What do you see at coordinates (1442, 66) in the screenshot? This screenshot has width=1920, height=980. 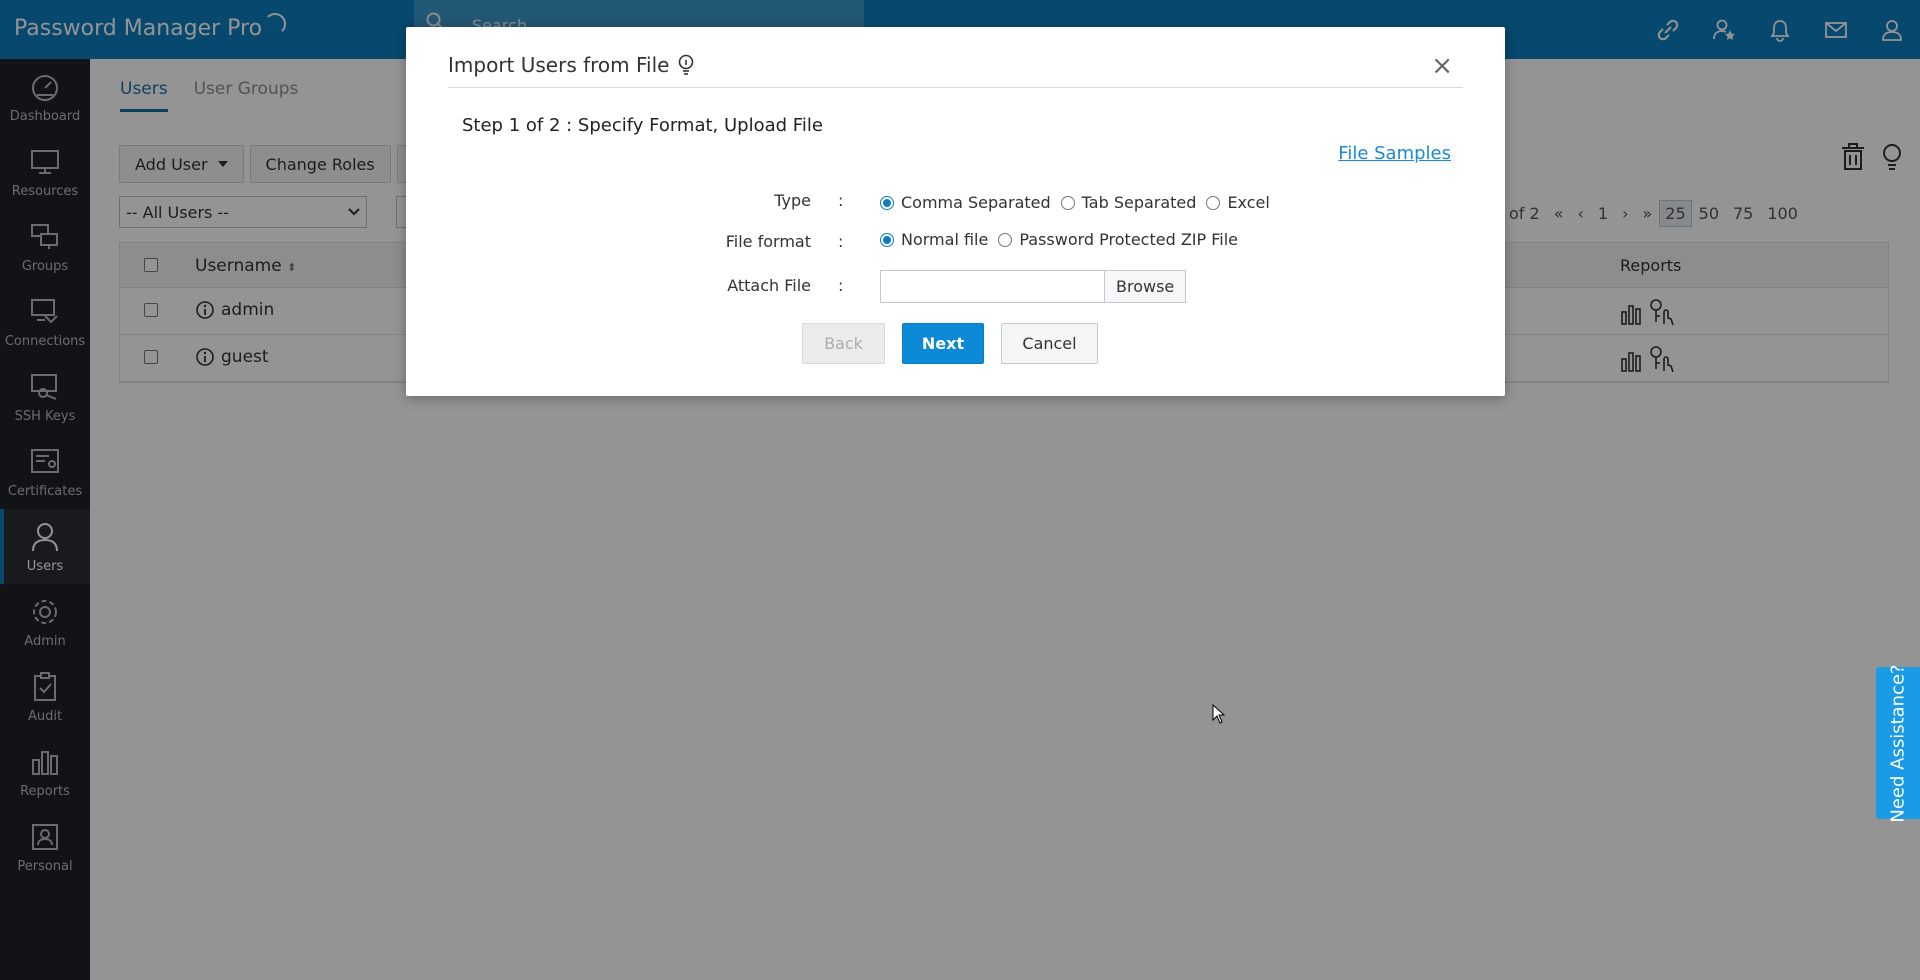 I see `close-icon: ×` at bounding box center [1442, 66].